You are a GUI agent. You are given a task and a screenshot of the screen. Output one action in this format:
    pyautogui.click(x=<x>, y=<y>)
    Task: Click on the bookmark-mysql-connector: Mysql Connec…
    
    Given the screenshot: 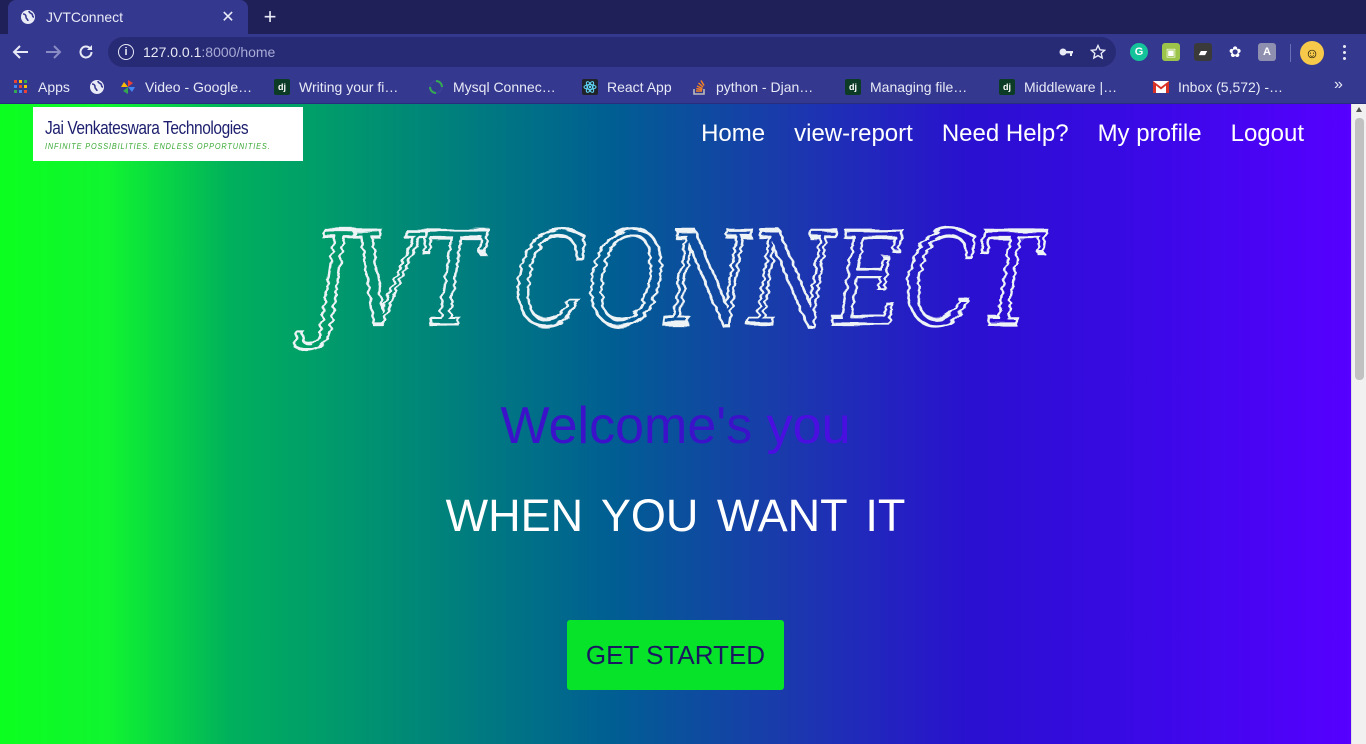 What is the action you would take?
    pyautogui.click(x=492, y=87)
    